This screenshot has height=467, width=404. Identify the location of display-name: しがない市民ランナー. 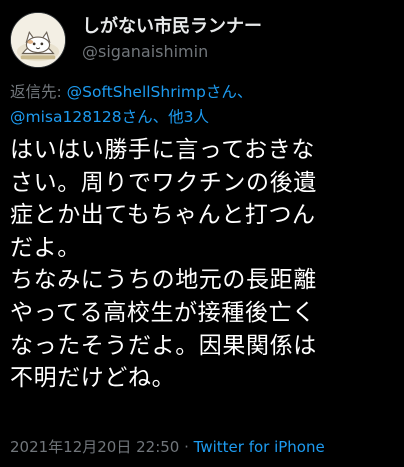
(172, 25).